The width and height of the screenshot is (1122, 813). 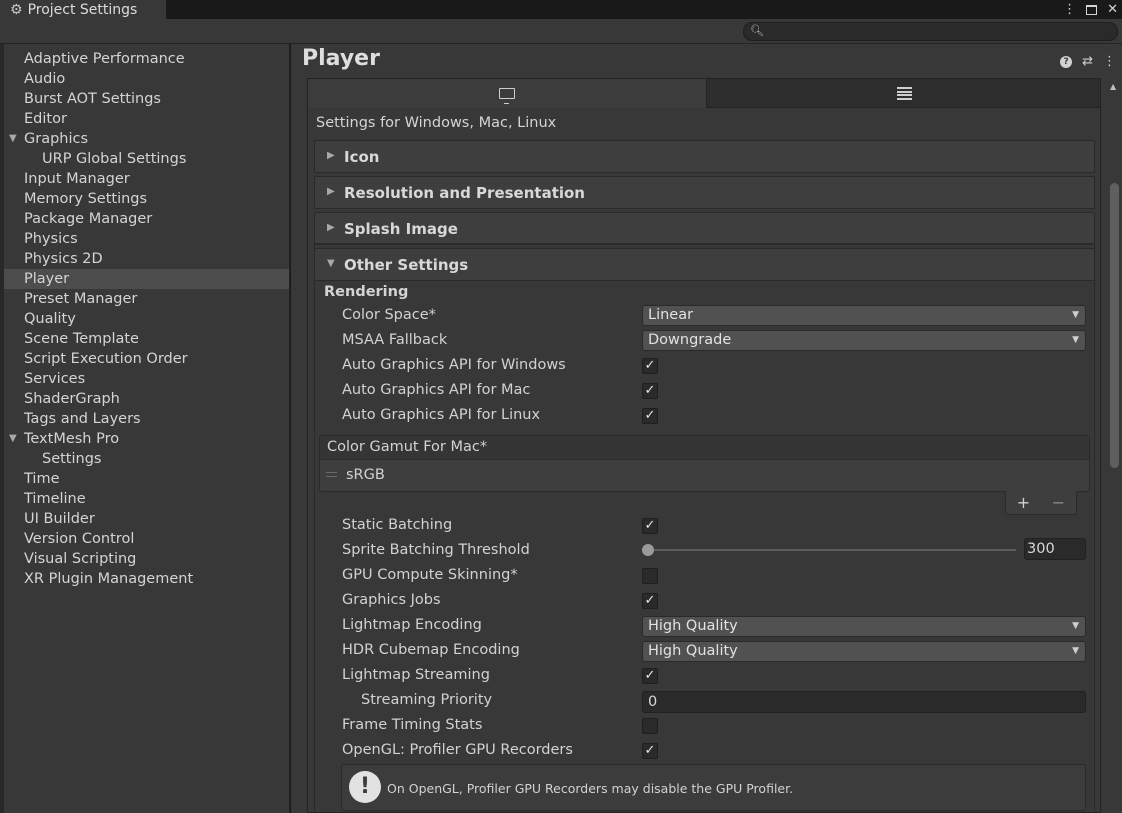 I want to click on section-icon: ▶ Icon, so click(x=704, y=156).